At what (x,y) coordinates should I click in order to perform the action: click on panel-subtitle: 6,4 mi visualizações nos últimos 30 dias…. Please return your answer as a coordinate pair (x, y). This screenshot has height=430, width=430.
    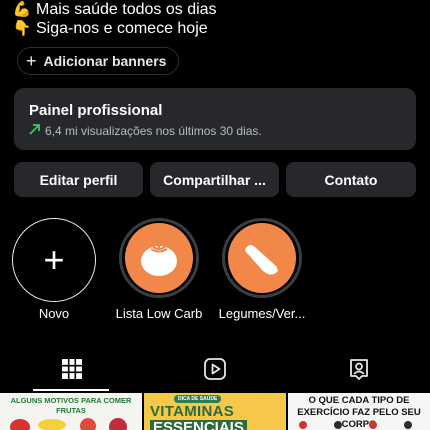
    Looking at the image, I should click on (153, 130).